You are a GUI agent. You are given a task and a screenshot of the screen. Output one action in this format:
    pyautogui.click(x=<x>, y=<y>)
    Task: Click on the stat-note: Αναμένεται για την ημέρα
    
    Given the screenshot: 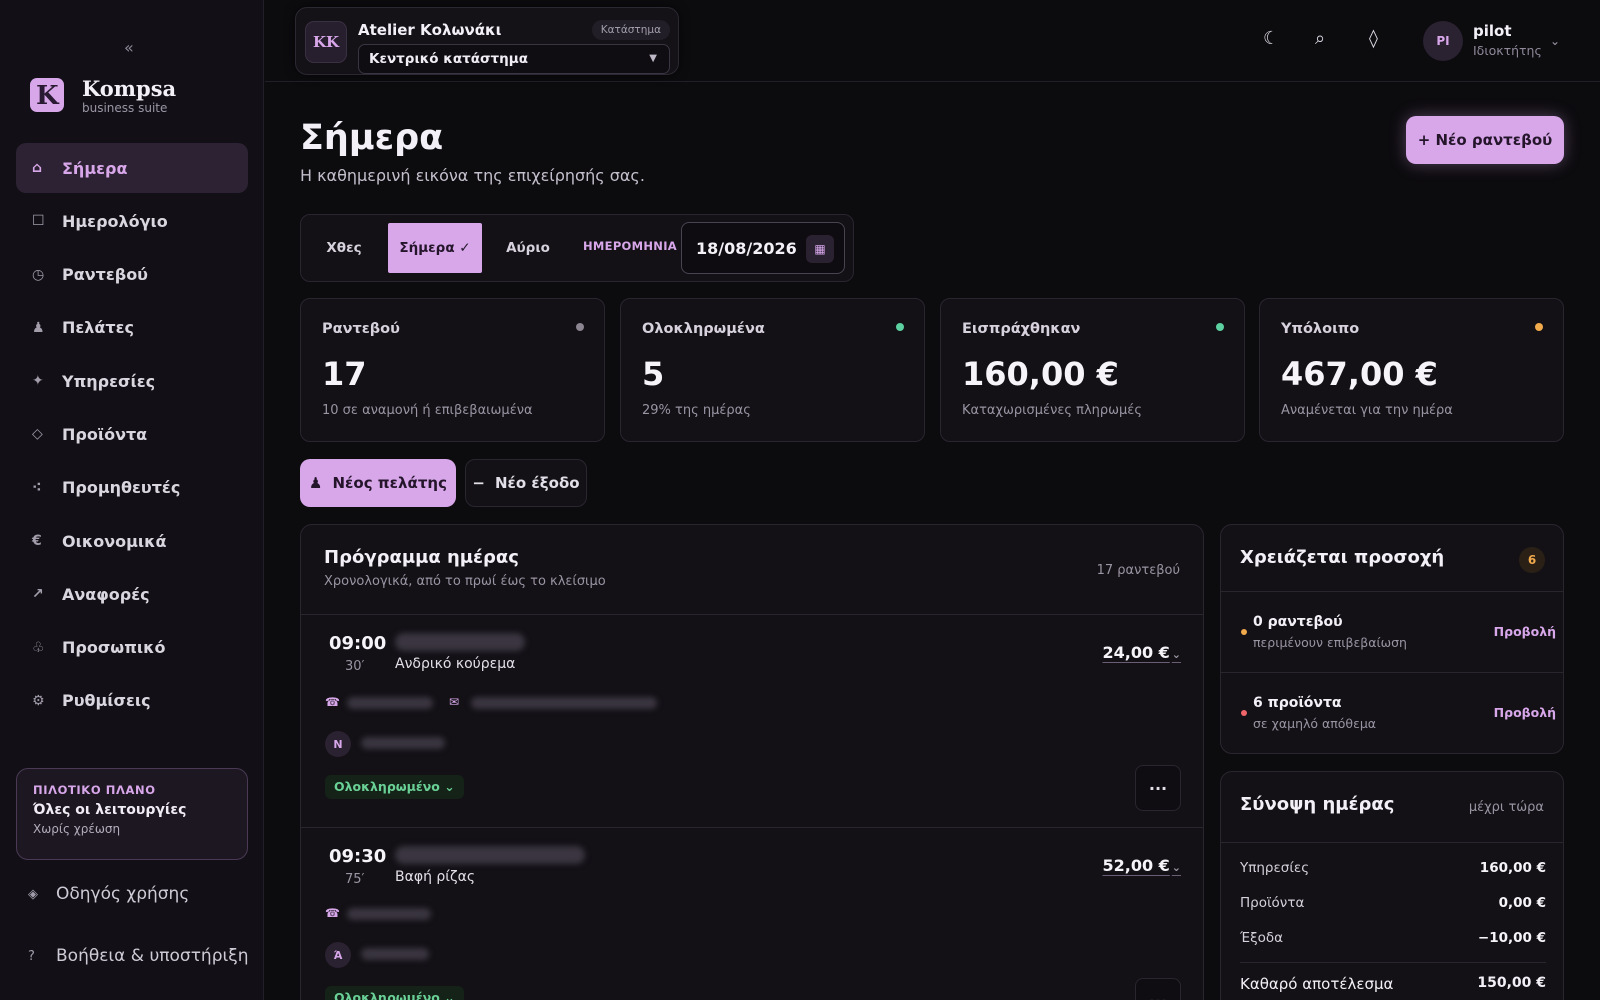 What is the action you would take?
    pyautogui.click(x=1367, y=410)
    